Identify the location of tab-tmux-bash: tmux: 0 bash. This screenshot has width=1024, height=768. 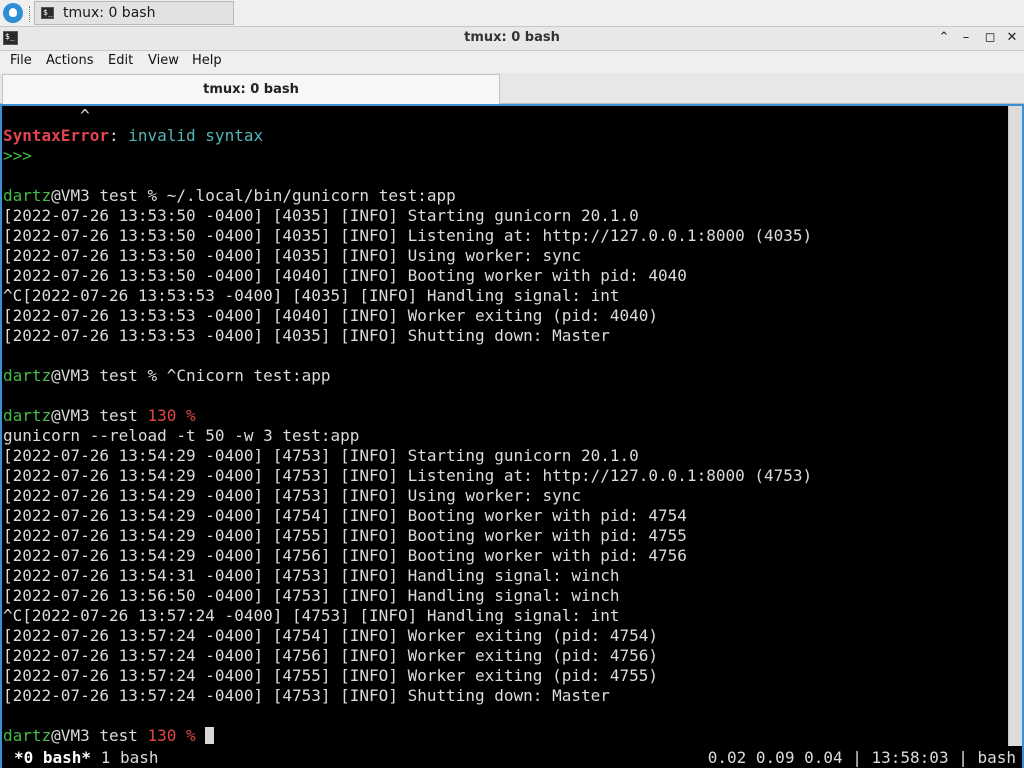
(251, 89).